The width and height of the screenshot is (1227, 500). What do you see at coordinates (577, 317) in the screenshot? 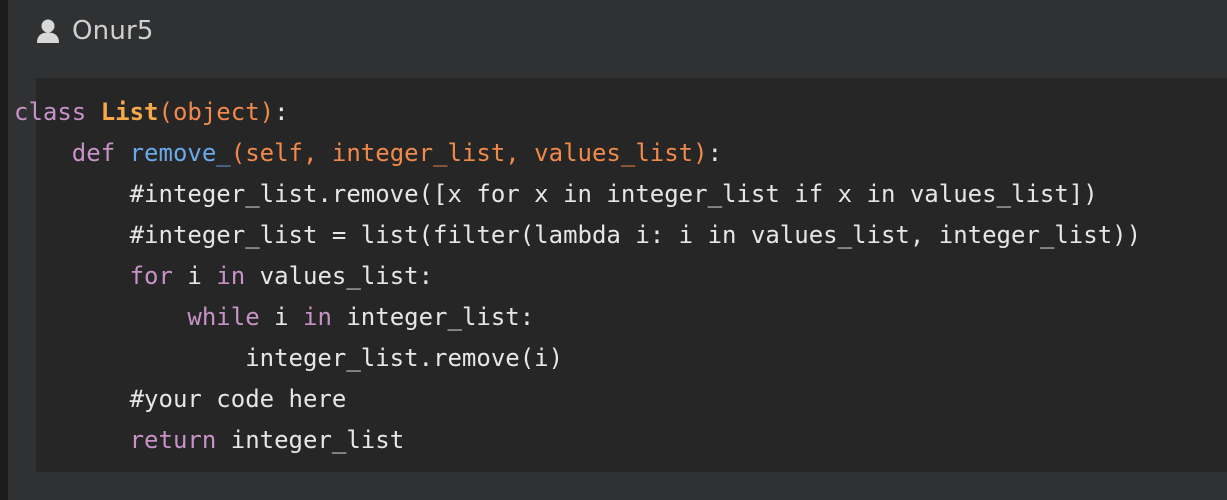
I see `code-line: while i in integer_list:` at bounding box center [577, 317].